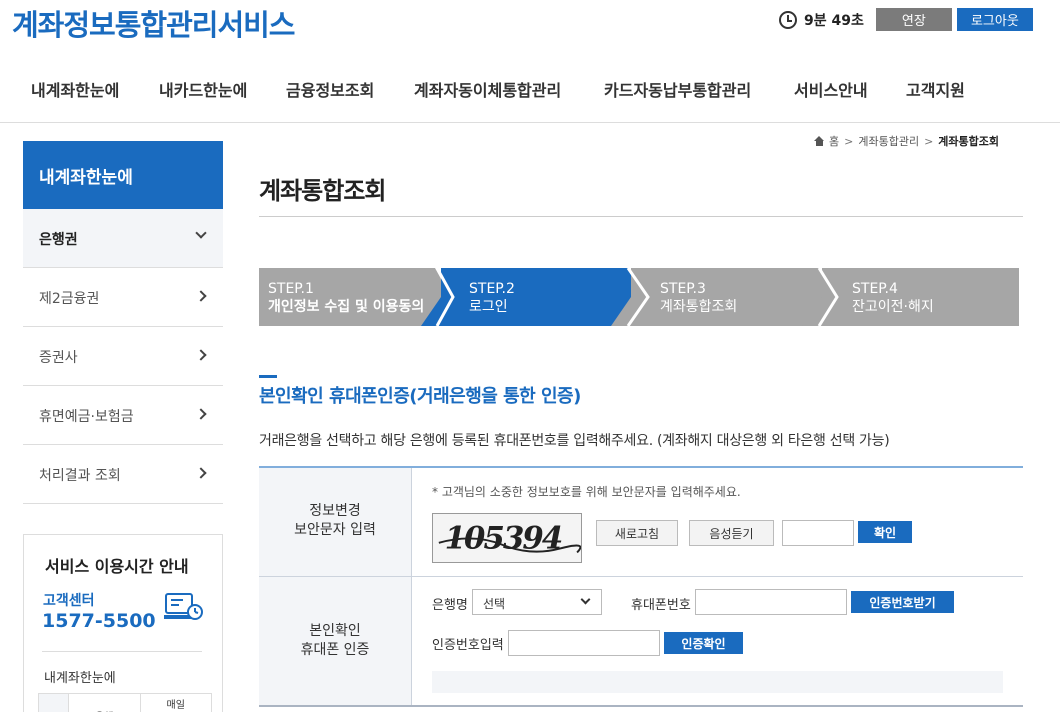 Image resolution: width=1060 pixels, height=712 pixels. Describe the element at coordinates (86, 417) in the screenshot. I see `sidebar-item-label: 휴면예금·보험금` at that location.